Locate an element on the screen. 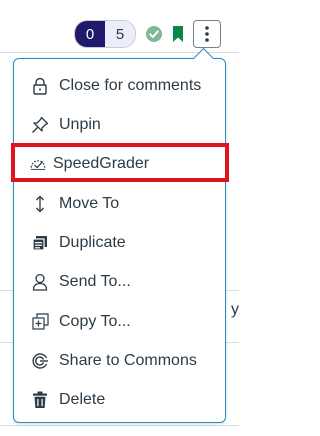  menu-item-move-to: Move To is located at coordinates (119, 203).